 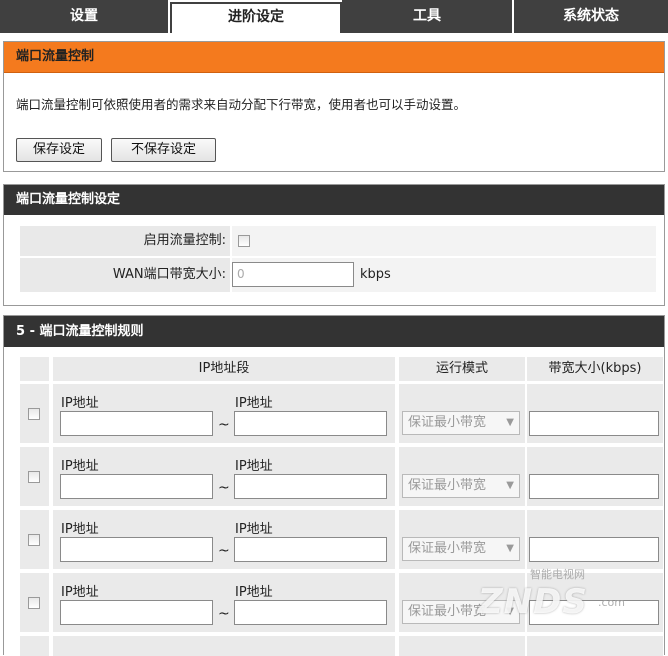 I want to click on enable-row: 启用流量控制:, so click(x=338, y=241).